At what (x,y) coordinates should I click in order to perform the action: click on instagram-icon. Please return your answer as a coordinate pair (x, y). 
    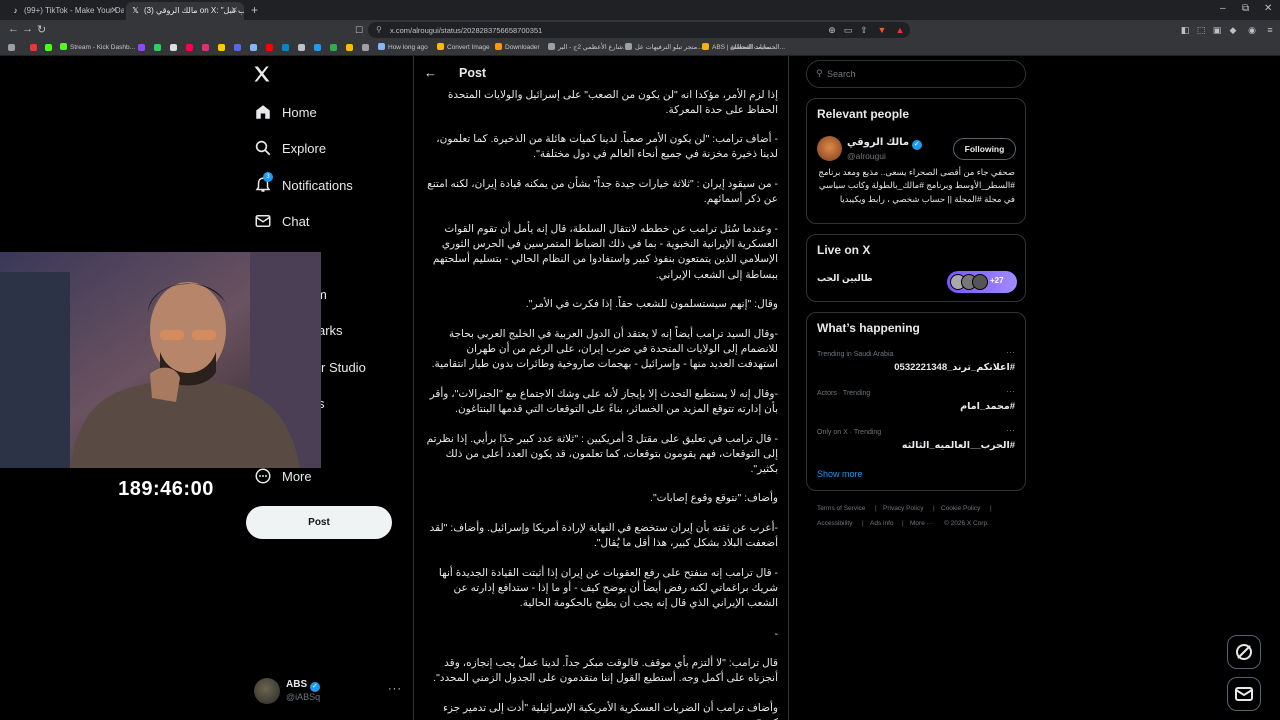
    Looking at the image, I should click on (205, 47).